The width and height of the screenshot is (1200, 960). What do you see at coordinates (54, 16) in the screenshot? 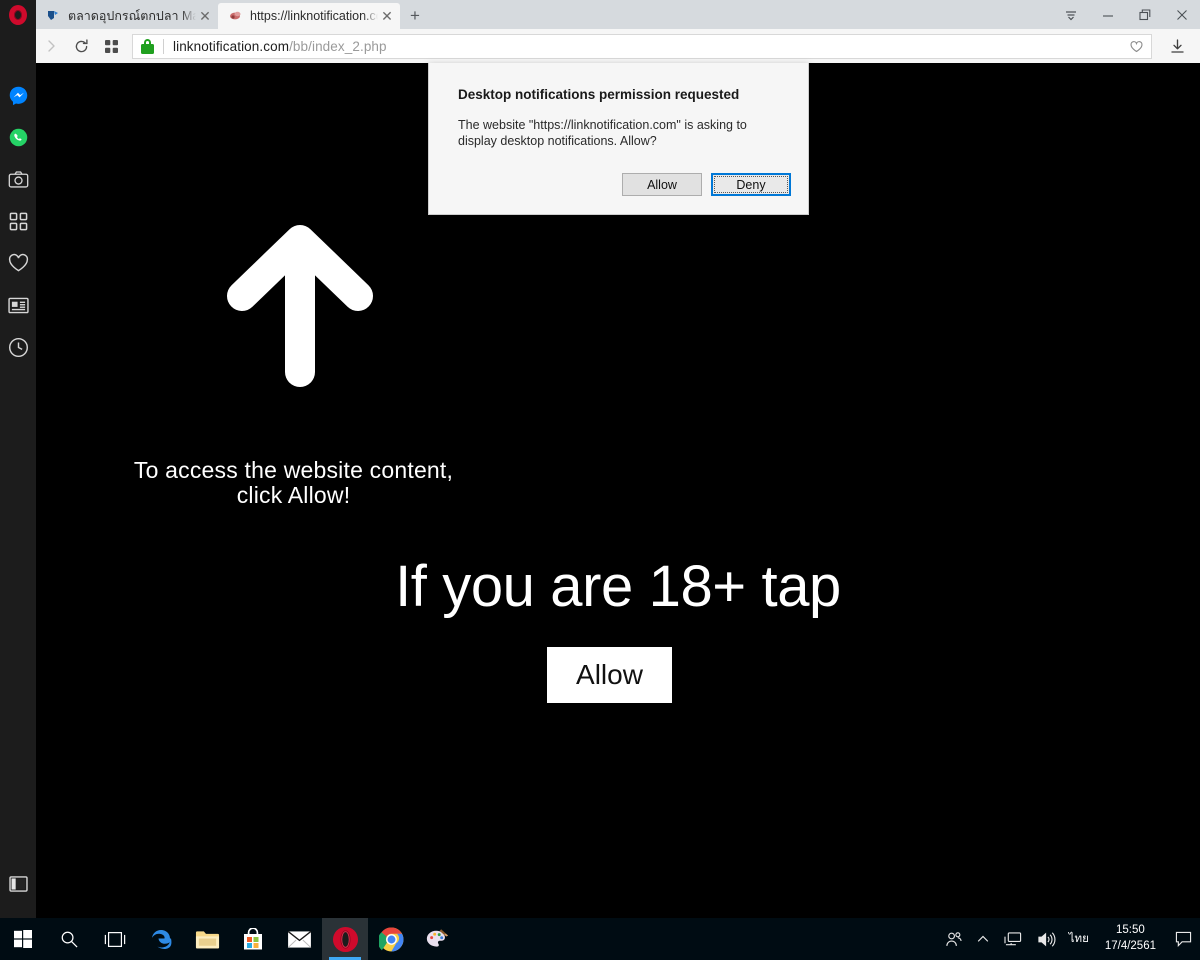
I see `fish-market-favicon` at bounding box center [54, 16].